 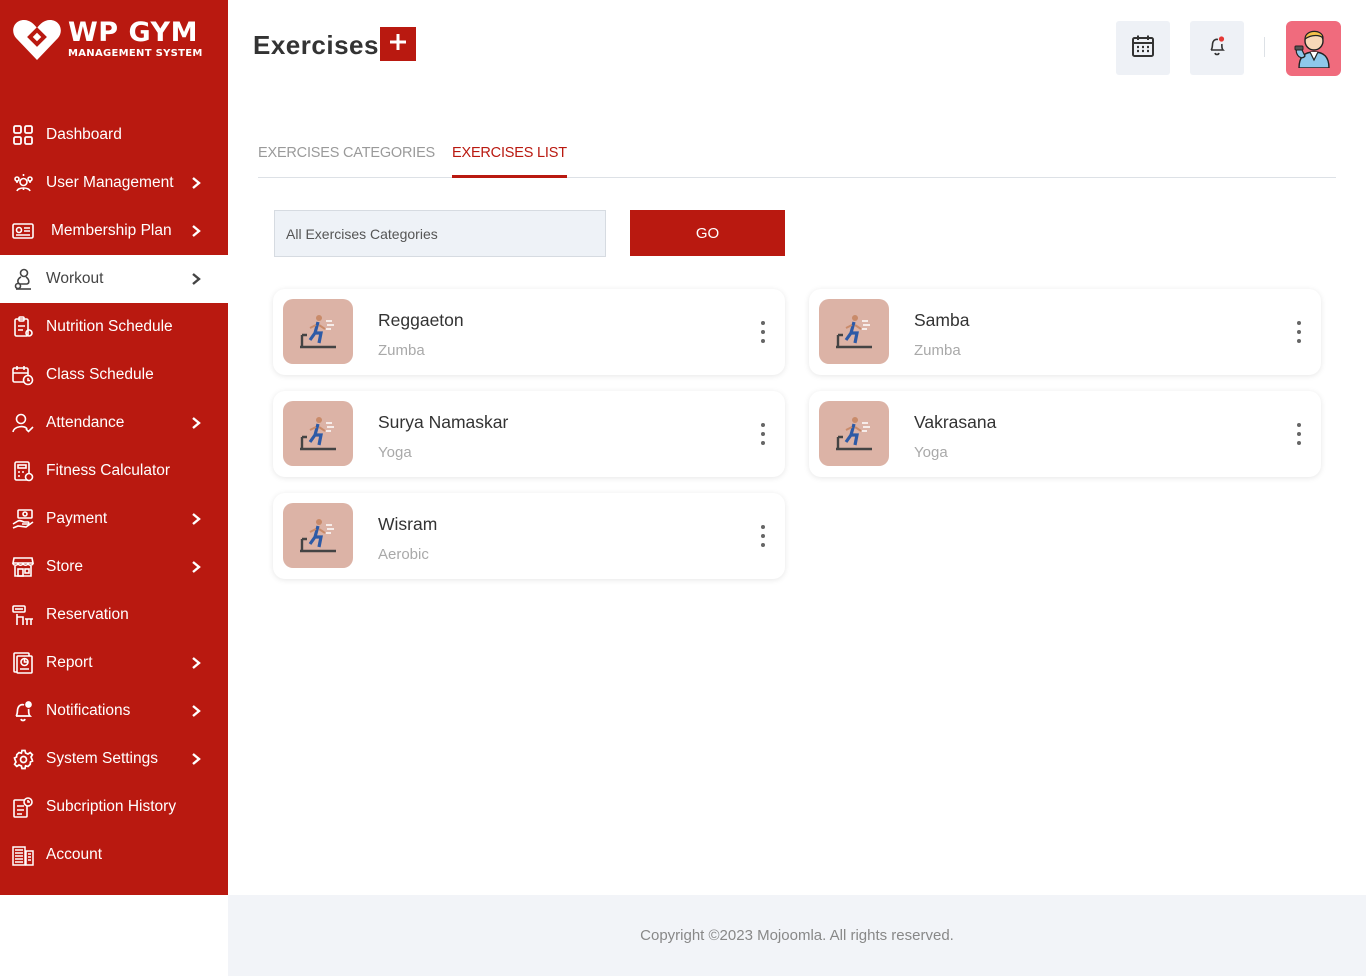 I want to click on sidebar-item-subscription-history: Subcription History, so click(x=114, y=807).